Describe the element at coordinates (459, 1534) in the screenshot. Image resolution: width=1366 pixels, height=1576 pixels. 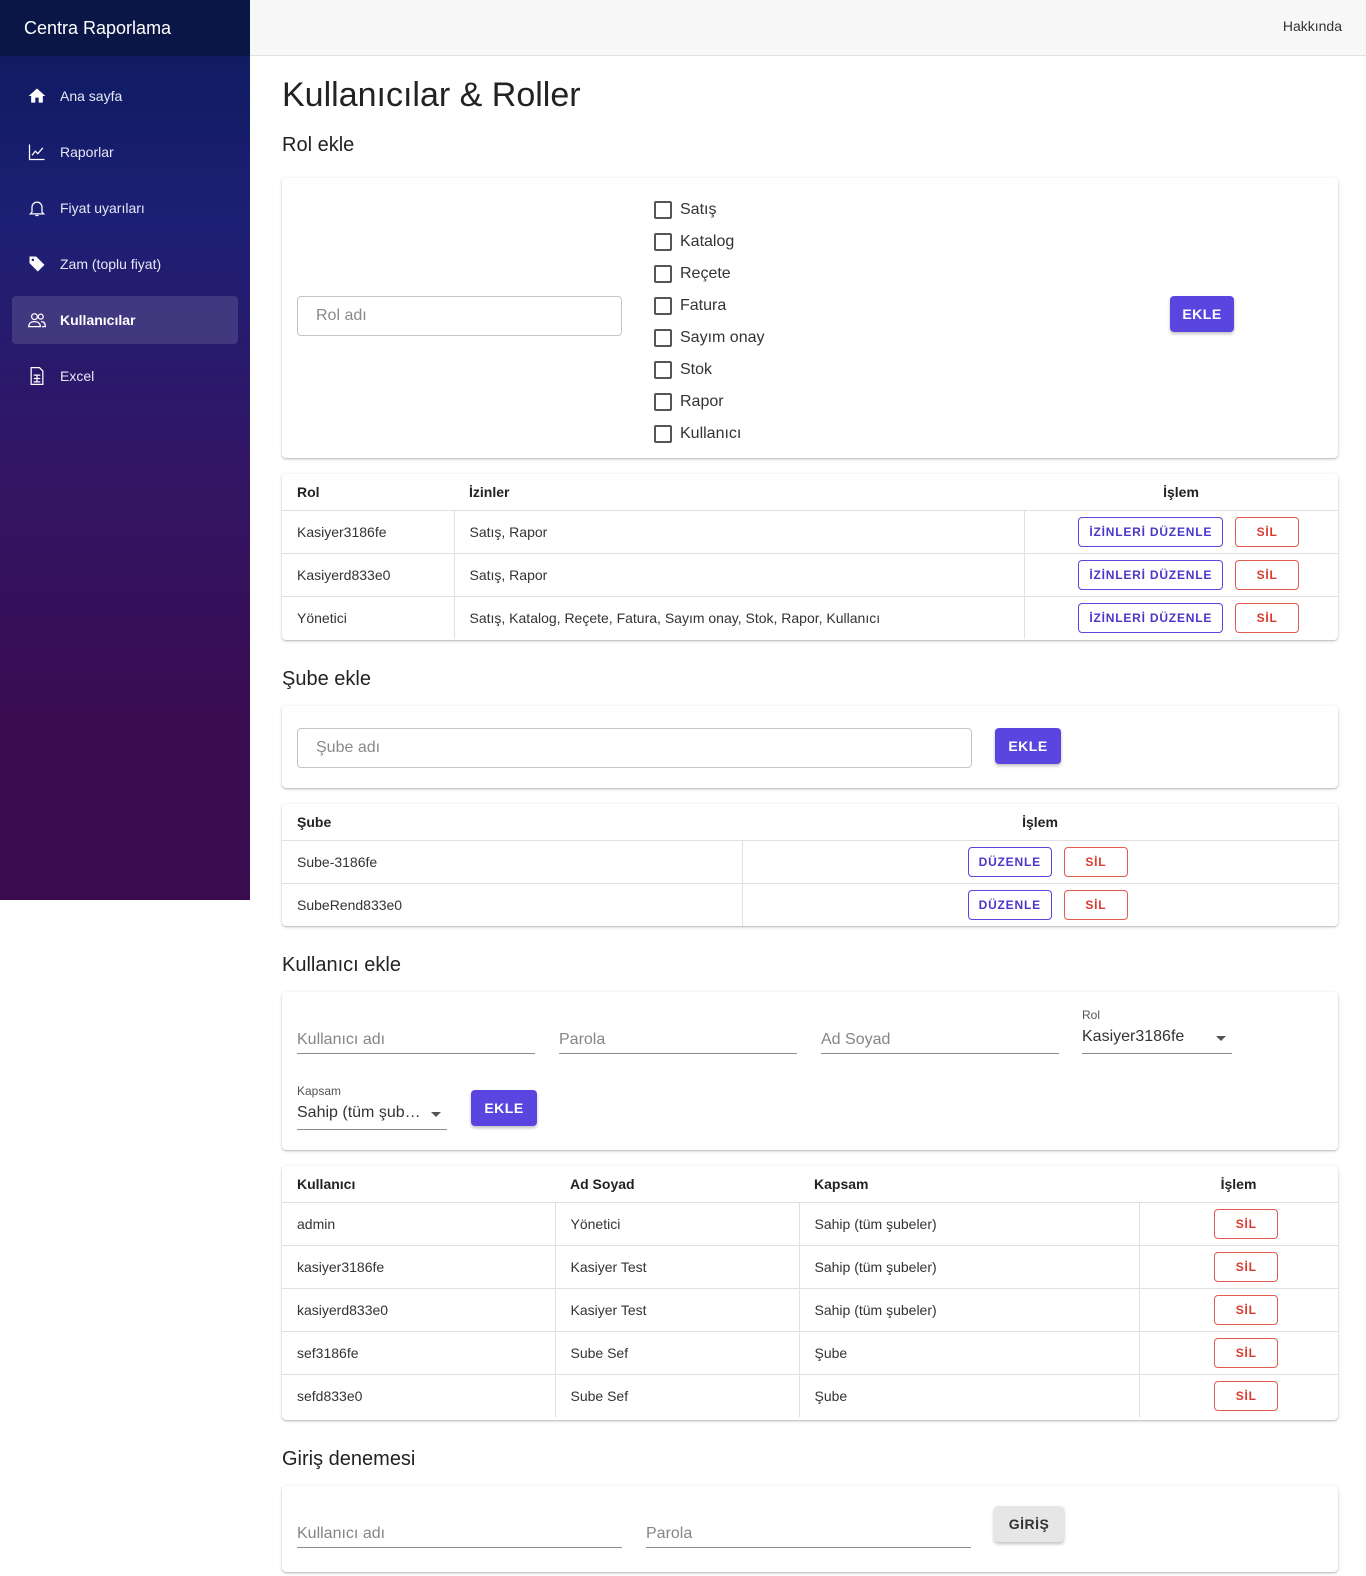
I see `login-username-input` at that location.